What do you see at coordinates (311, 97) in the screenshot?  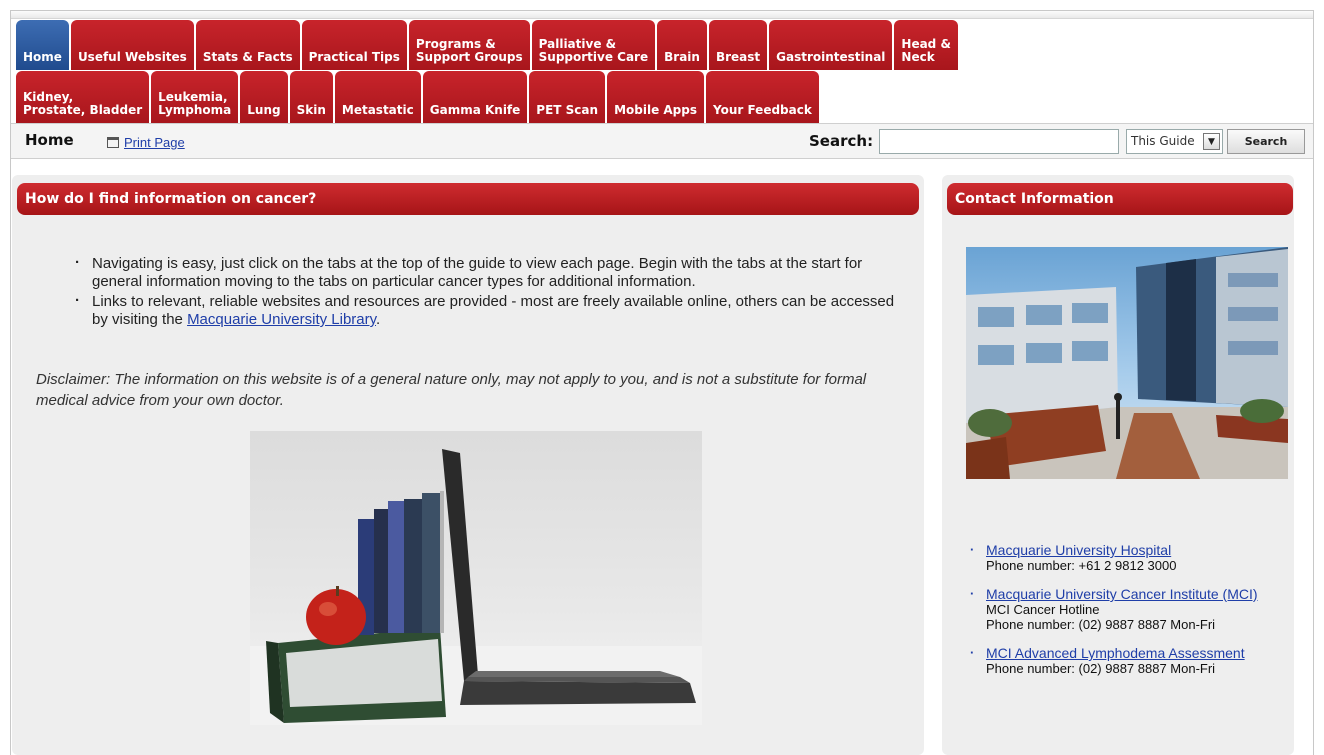 I see `tab-skin: Skin` at bounding box center [311, 97].